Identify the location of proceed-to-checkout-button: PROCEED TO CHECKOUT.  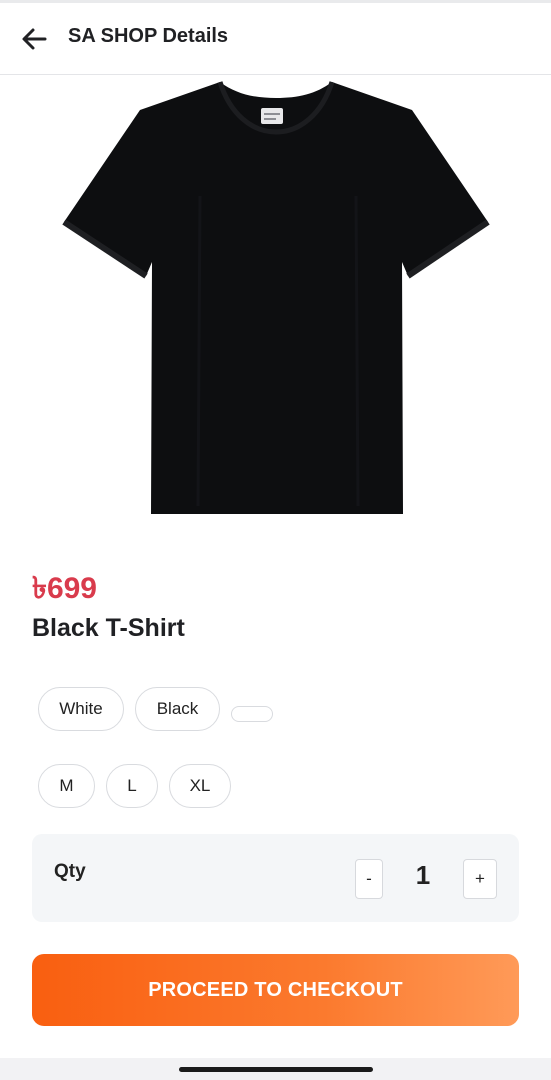
(275, 990).